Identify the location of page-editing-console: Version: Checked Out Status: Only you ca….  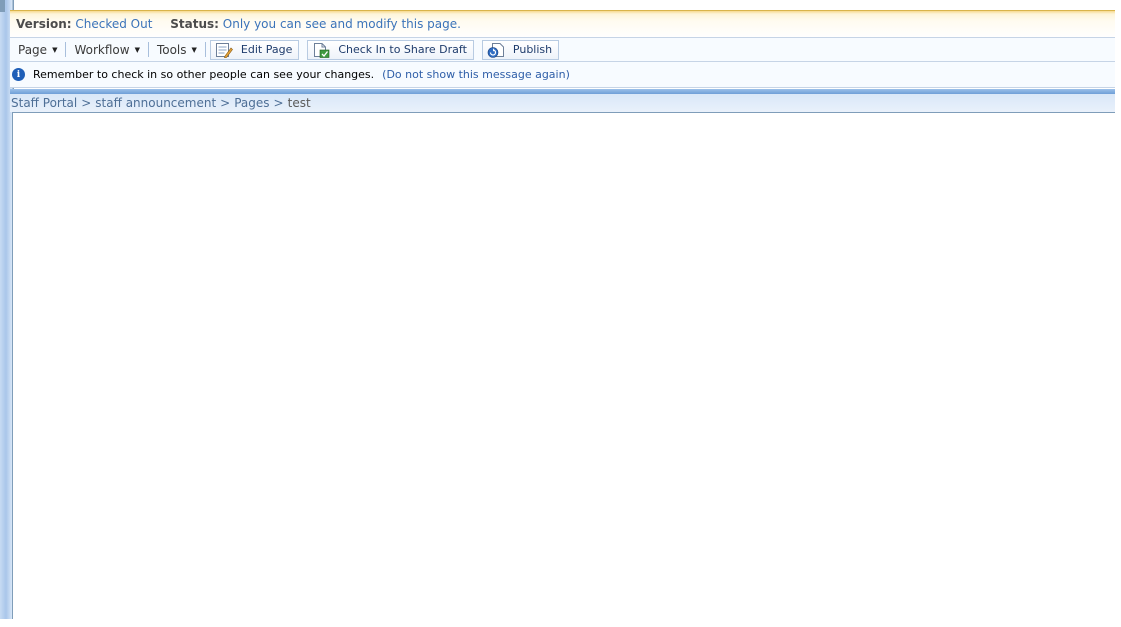
(562, 49).